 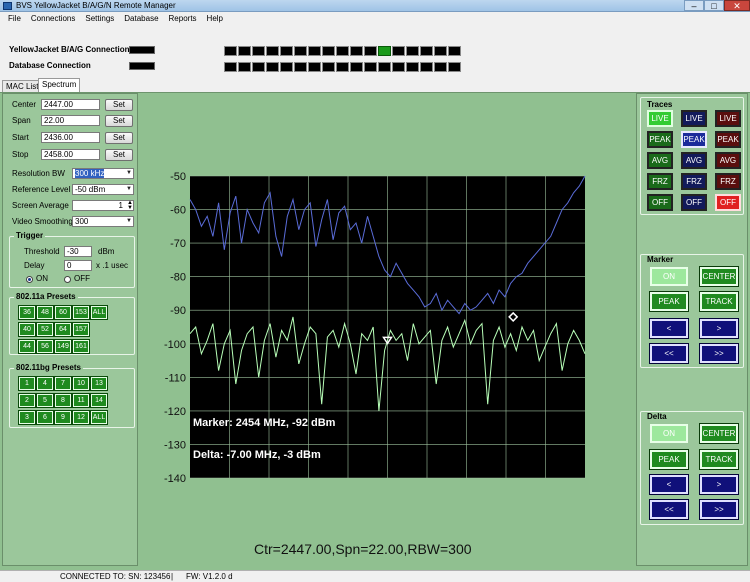 I want to click on delta-center-button: CENTER, so click(x=719, y=433).